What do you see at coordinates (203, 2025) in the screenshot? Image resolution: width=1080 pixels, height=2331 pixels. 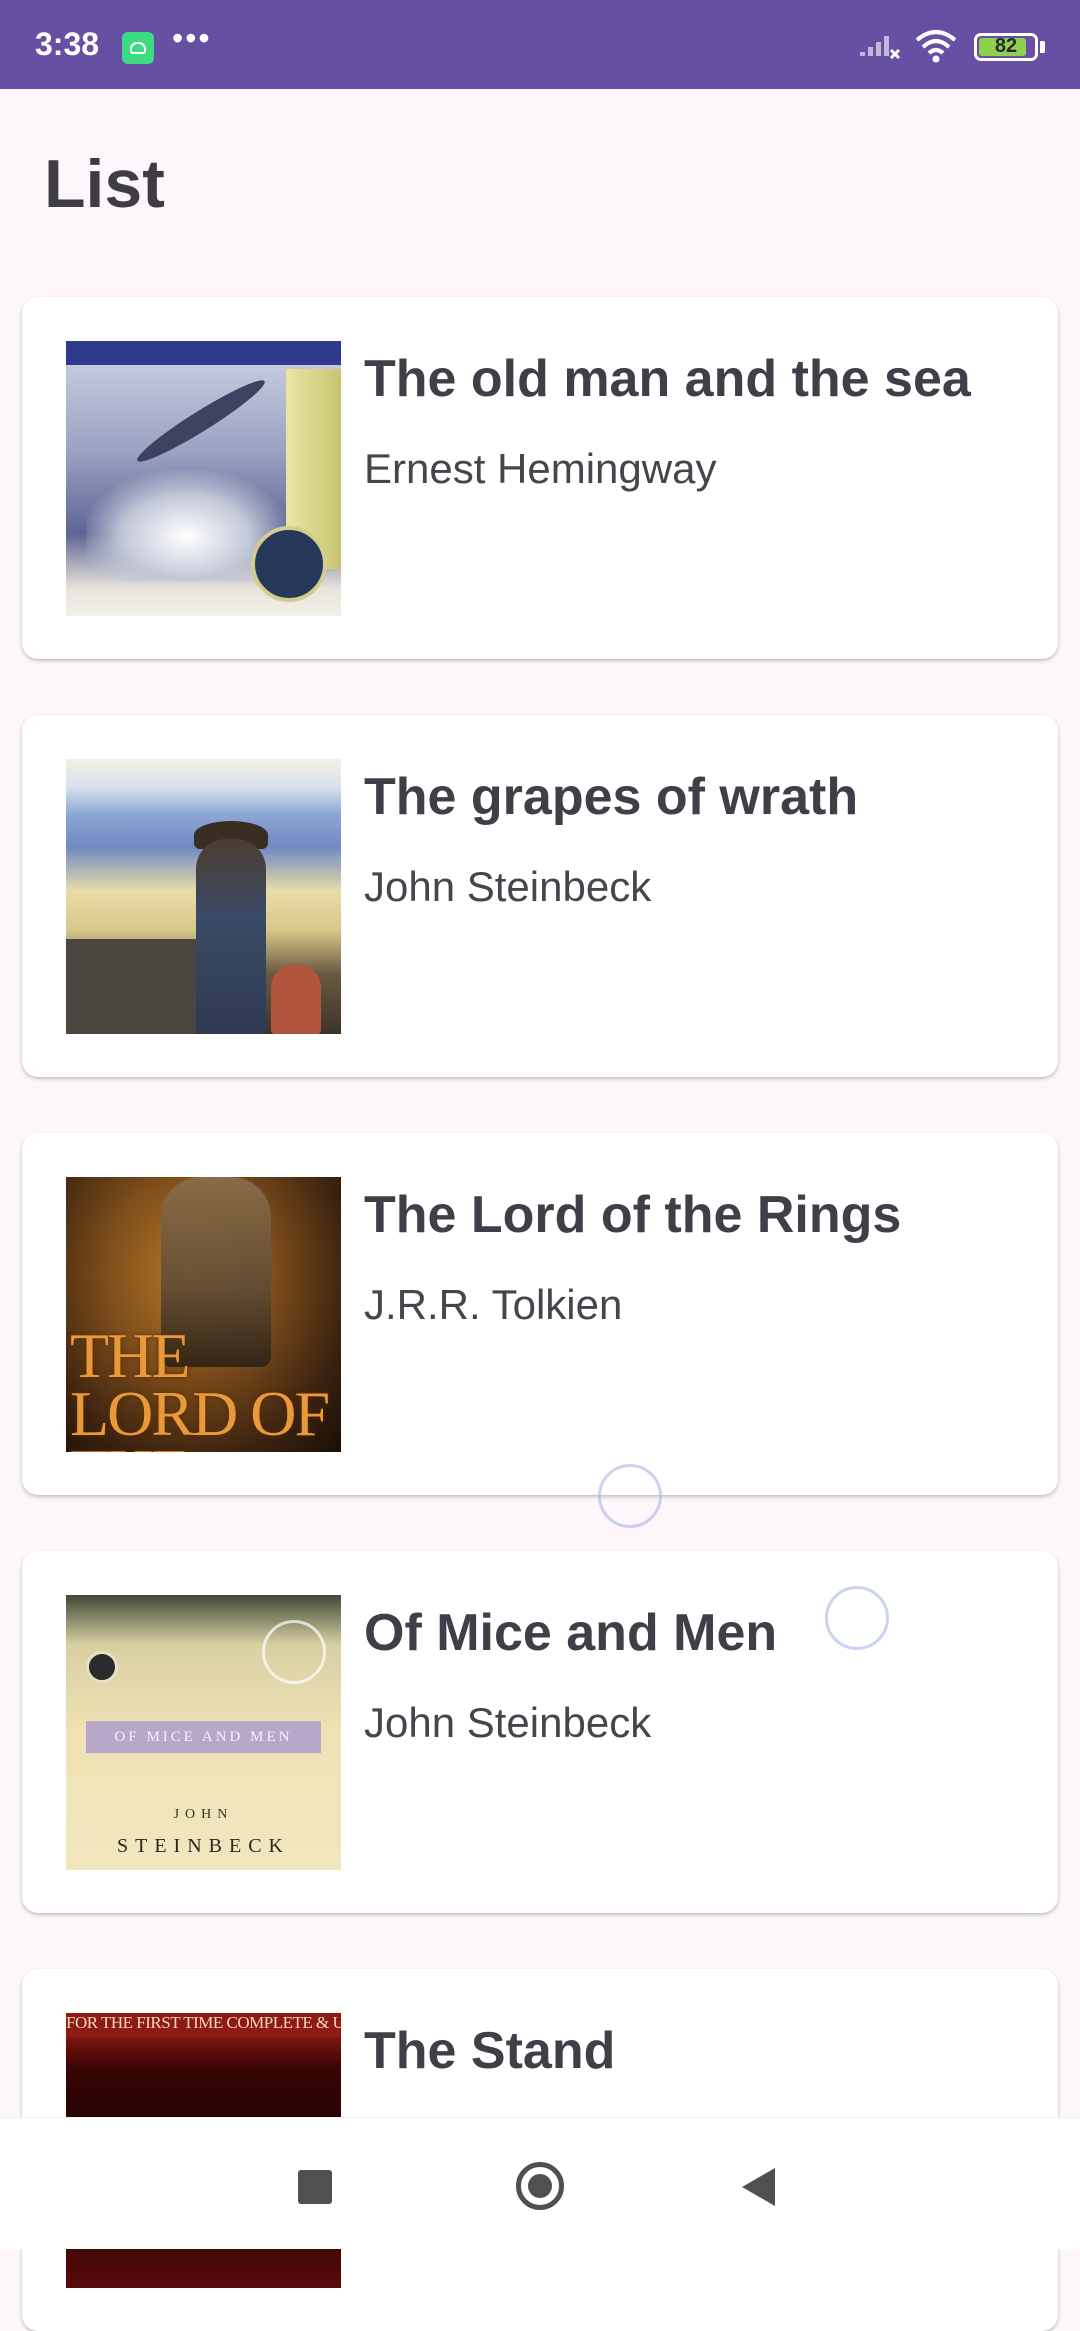 I see `cover-headline-text: FOR THE FIRST TIME COMPLETE & UNCUT` at bounding box center [203, 2025].